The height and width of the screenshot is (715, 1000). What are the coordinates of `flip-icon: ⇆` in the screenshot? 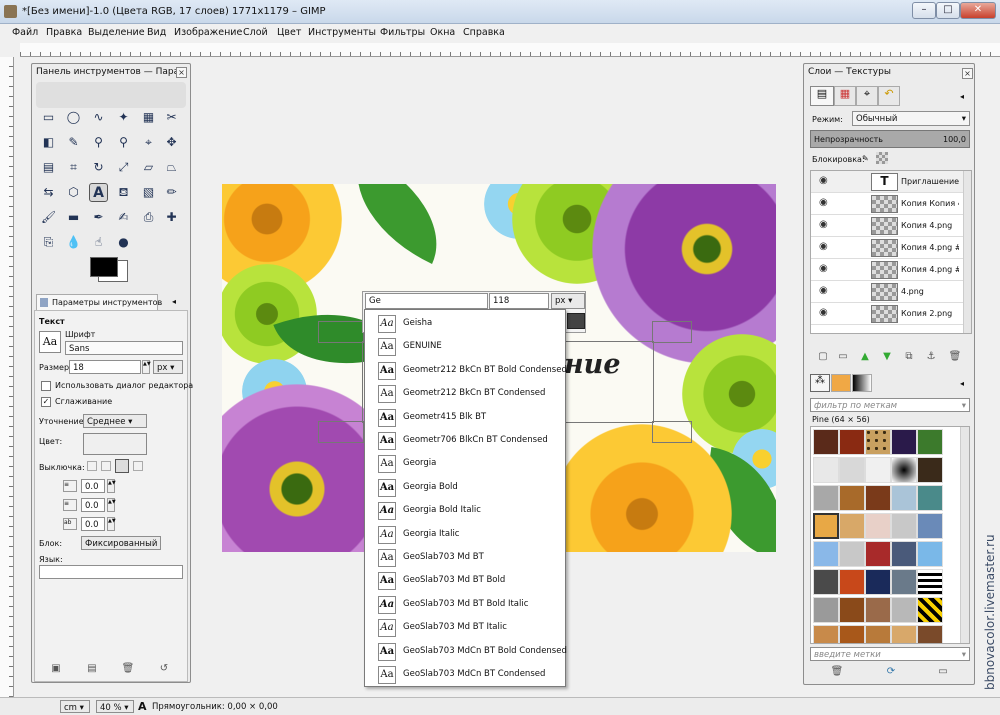 It's located at (48, 192).